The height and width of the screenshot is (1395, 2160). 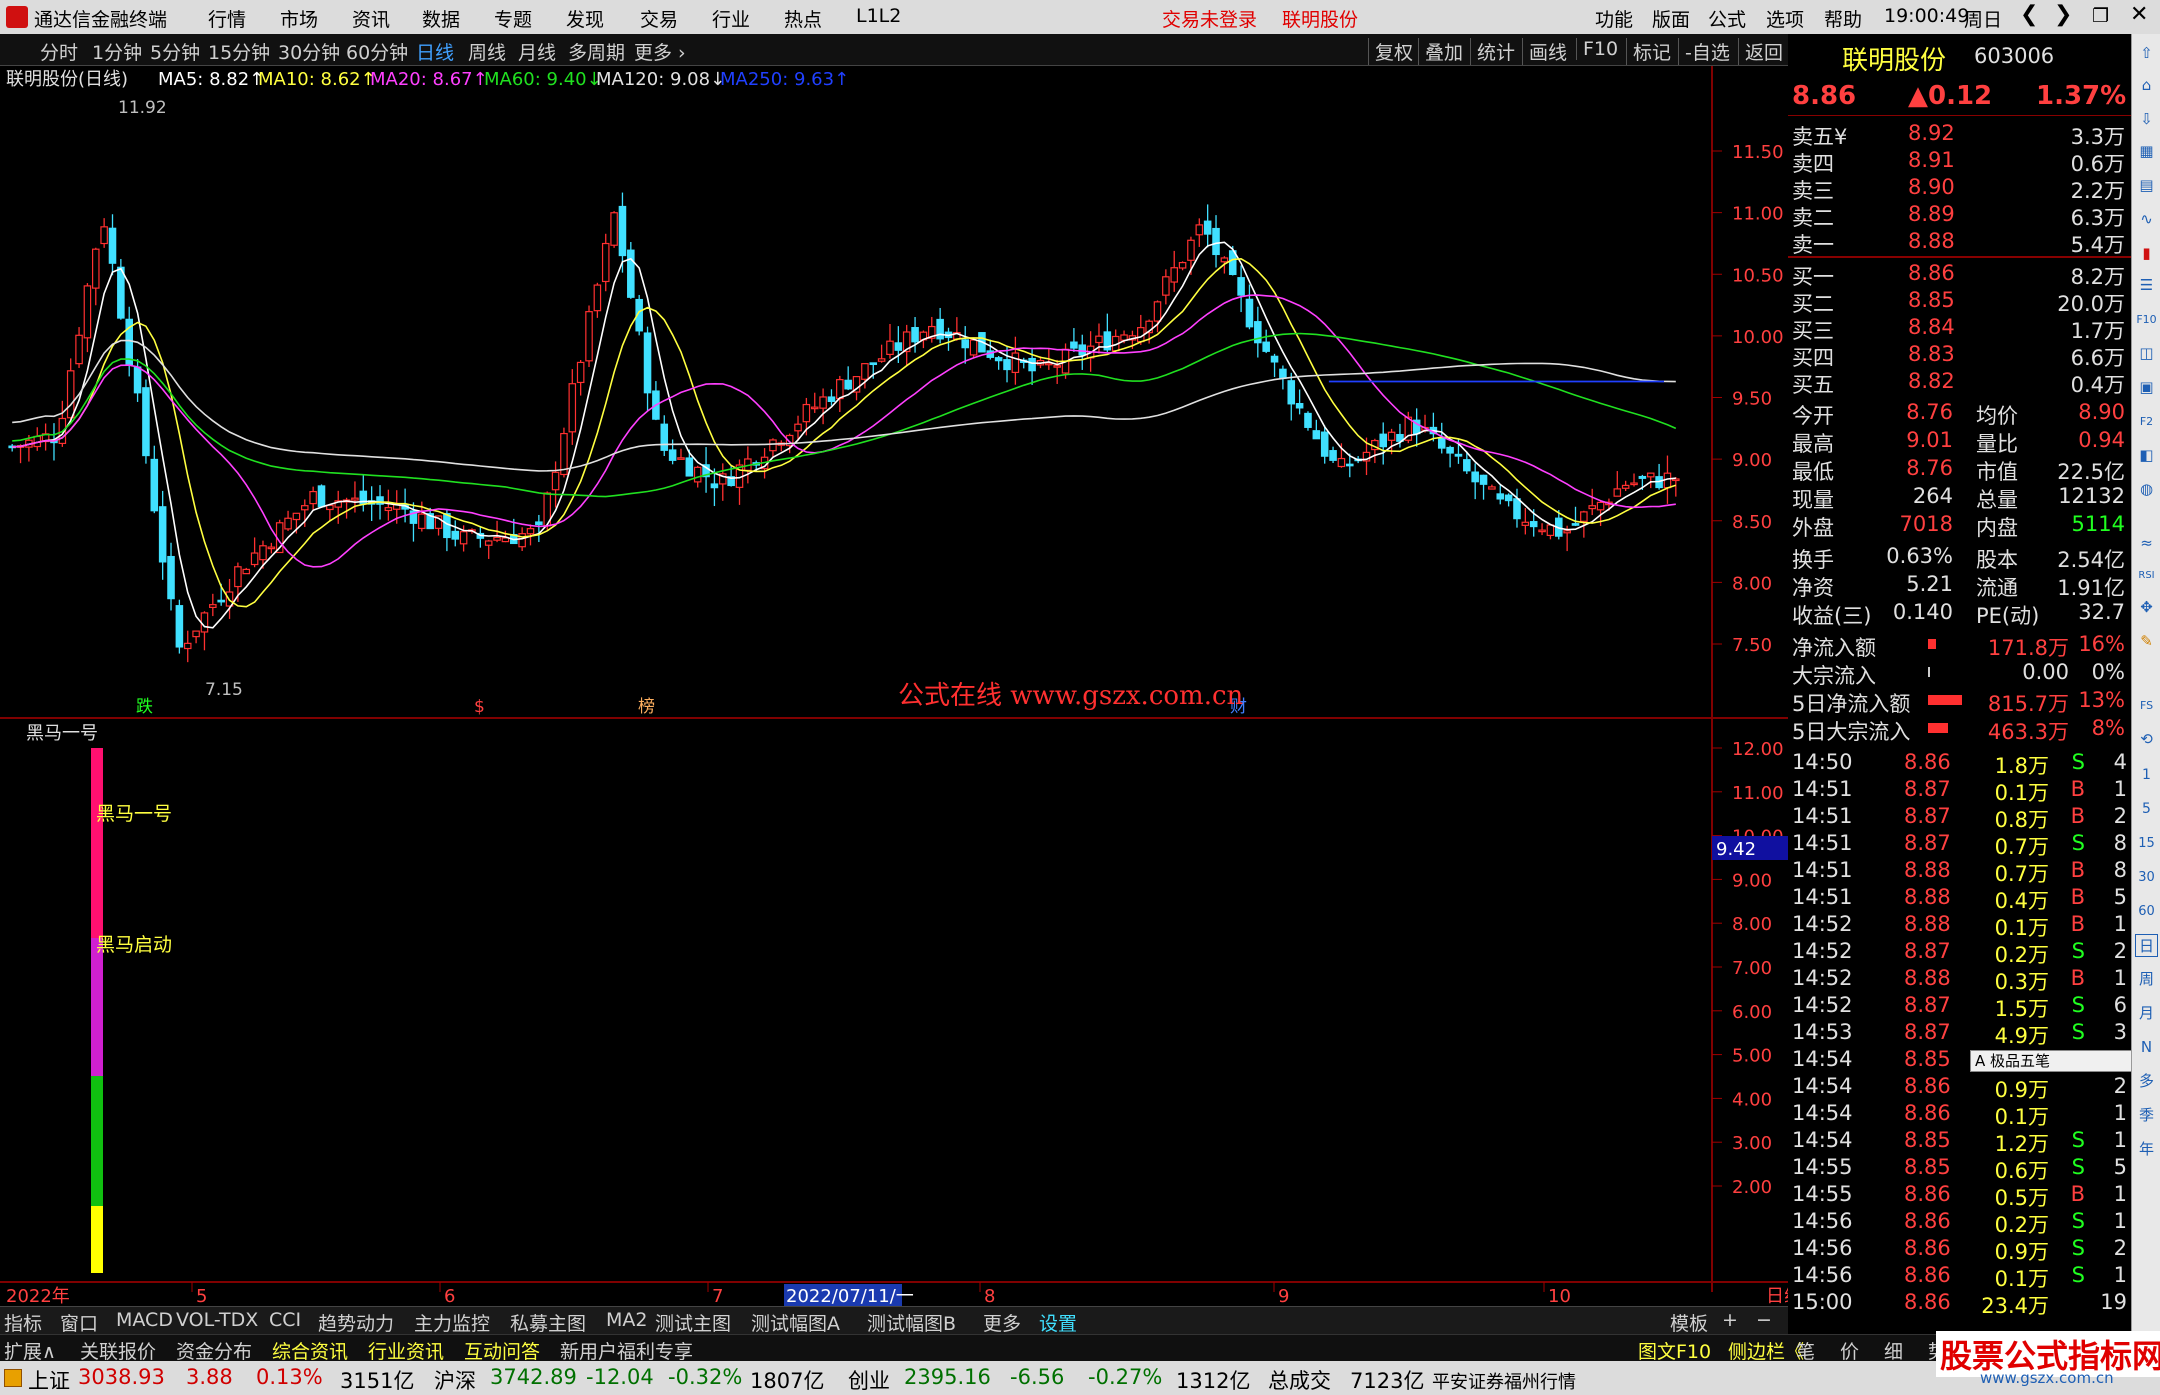 I want to click on cy-name: 创业, so click(x=869, y=1380).